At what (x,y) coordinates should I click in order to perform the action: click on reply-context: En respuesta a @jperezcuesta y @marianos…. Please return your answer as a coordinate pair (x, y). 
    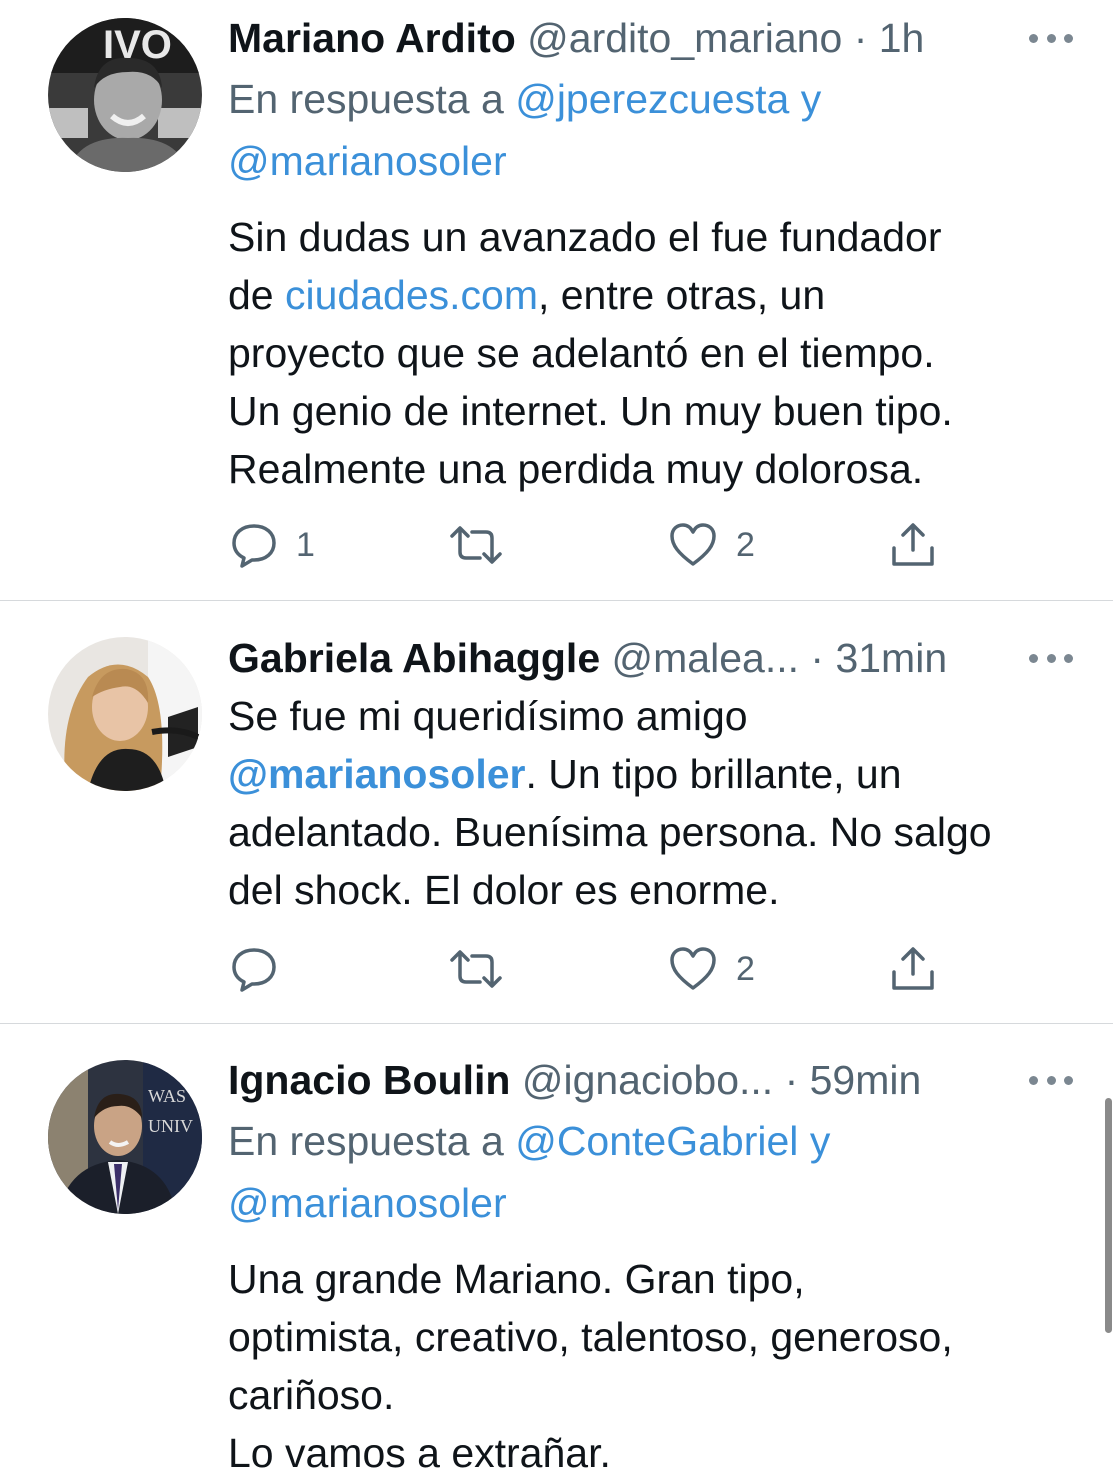
    Looking at the image, I should click on (525, 130).